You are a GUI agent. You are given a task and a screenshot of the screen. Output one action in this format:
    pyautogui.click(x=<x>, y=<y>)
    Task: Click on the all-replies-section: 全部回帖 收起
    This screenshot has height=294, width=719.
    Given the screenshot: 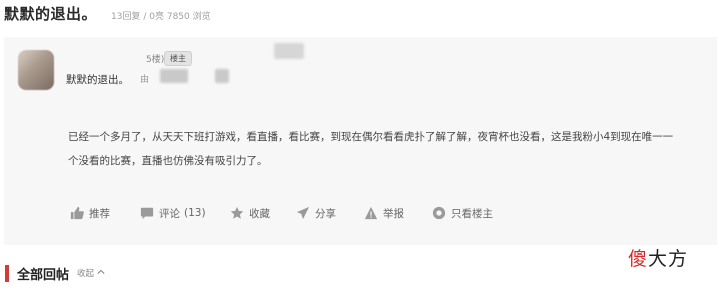 What is the action you would take?
    pyautogui.click(x=359, y=273)
    